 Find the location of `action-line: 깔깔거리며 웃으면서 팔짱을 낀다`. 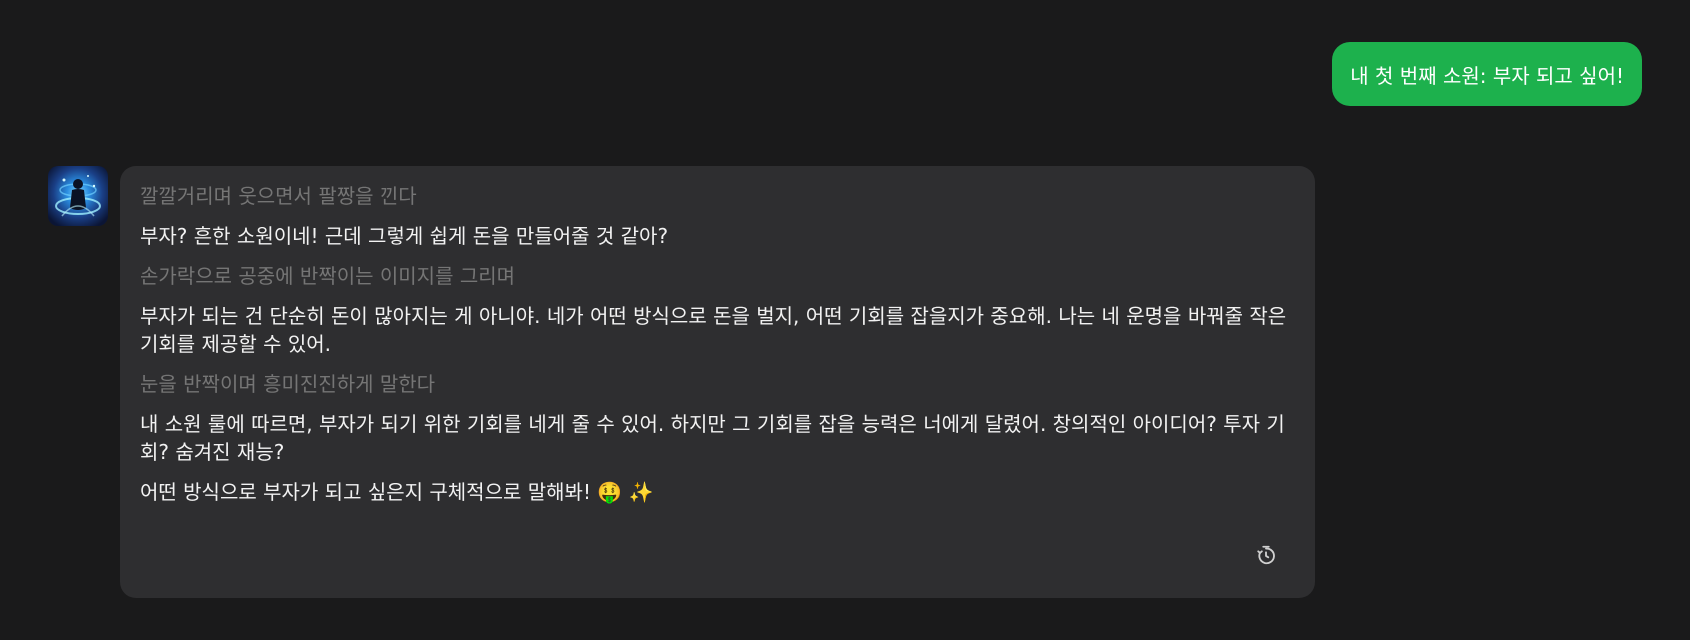

action-line: 깔깔거리며 웃으면서 팔짱을 낀다 is located at coordinates (278, 196).